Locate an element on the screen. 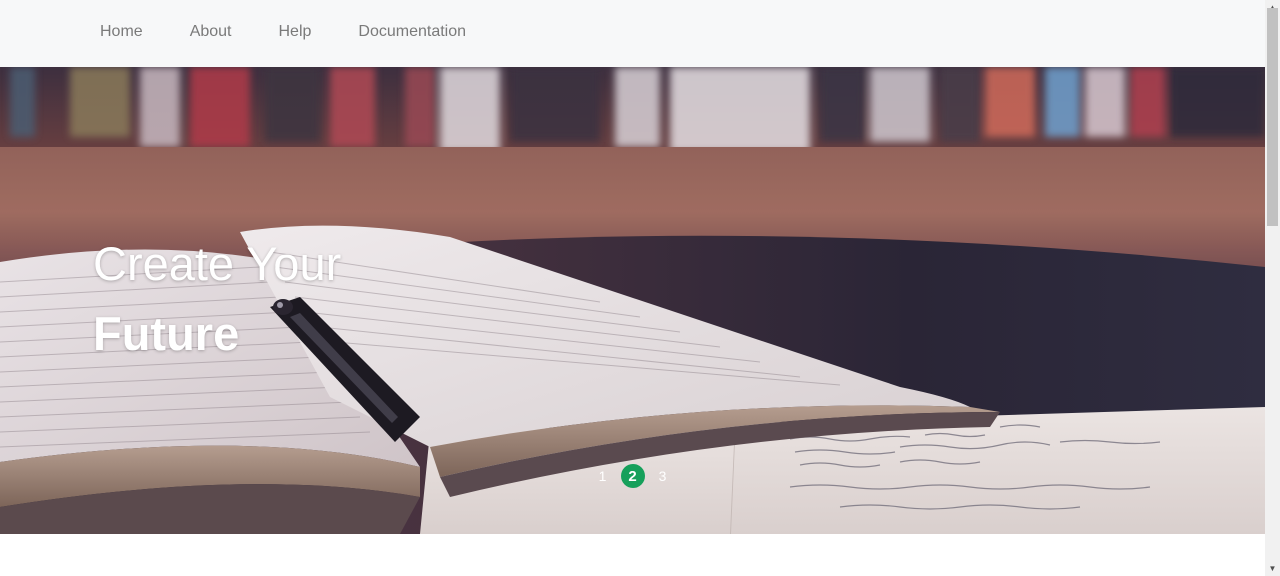 This screenshot has width=1280, height=576. nav-link-about: About is located at coordinates (211, 31).